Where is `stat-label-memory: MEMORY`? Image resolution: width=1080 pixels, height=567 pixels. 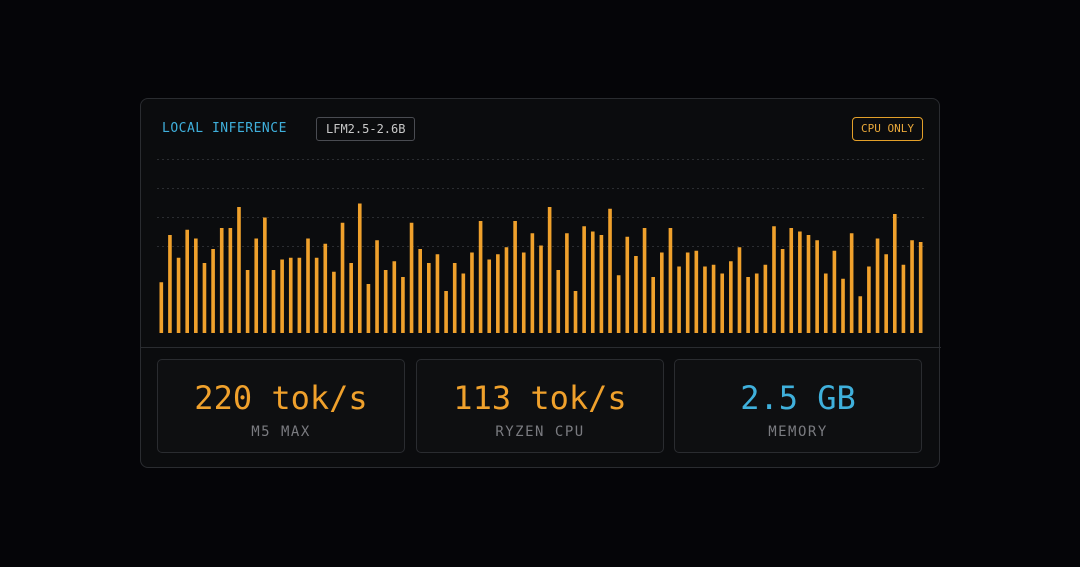 stat-label-memory: MEMORY is located at coordinates (798, 432).